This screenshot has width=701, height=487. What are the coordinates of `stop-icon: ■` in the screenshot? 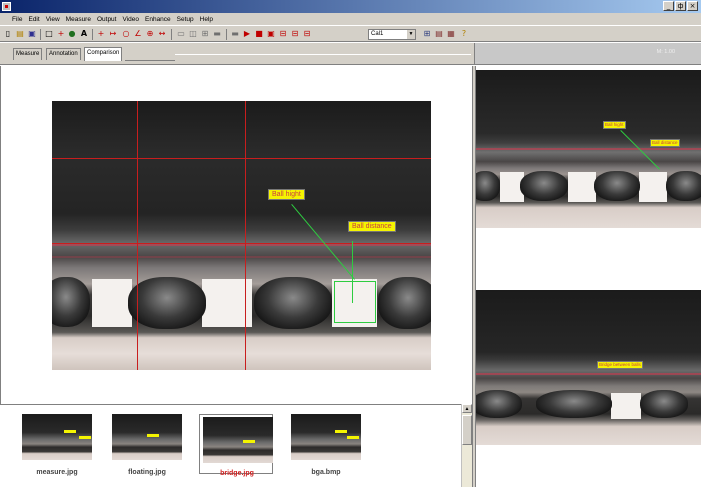 It's located at (259, 34).